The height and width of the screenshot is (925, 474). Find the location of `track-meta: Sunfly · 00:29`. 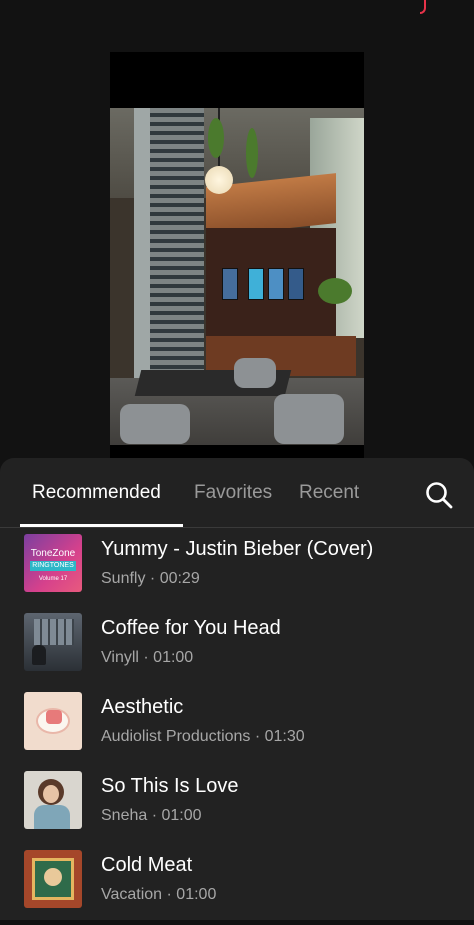

track-meta: Sunfly · 00:29 is located at coordinates (150, 578).